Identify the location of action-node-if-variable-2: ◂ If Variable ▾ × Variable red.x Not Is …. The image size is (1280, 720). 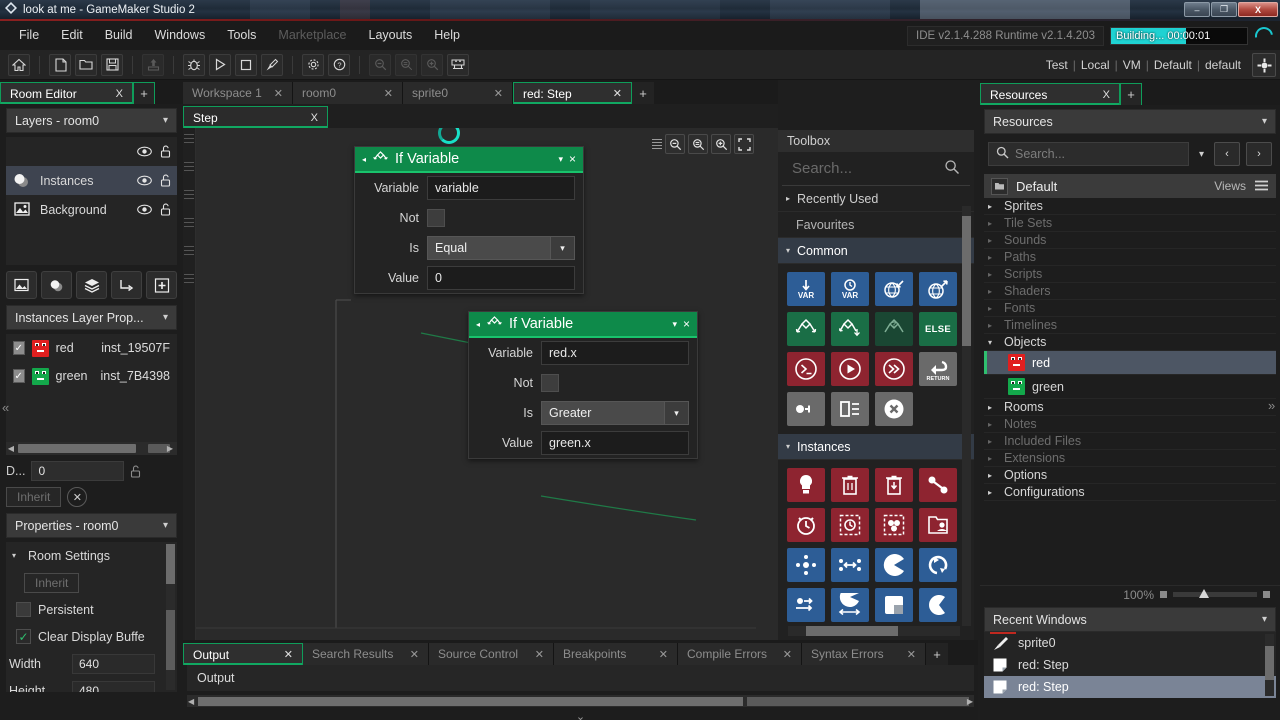
(583, 385).